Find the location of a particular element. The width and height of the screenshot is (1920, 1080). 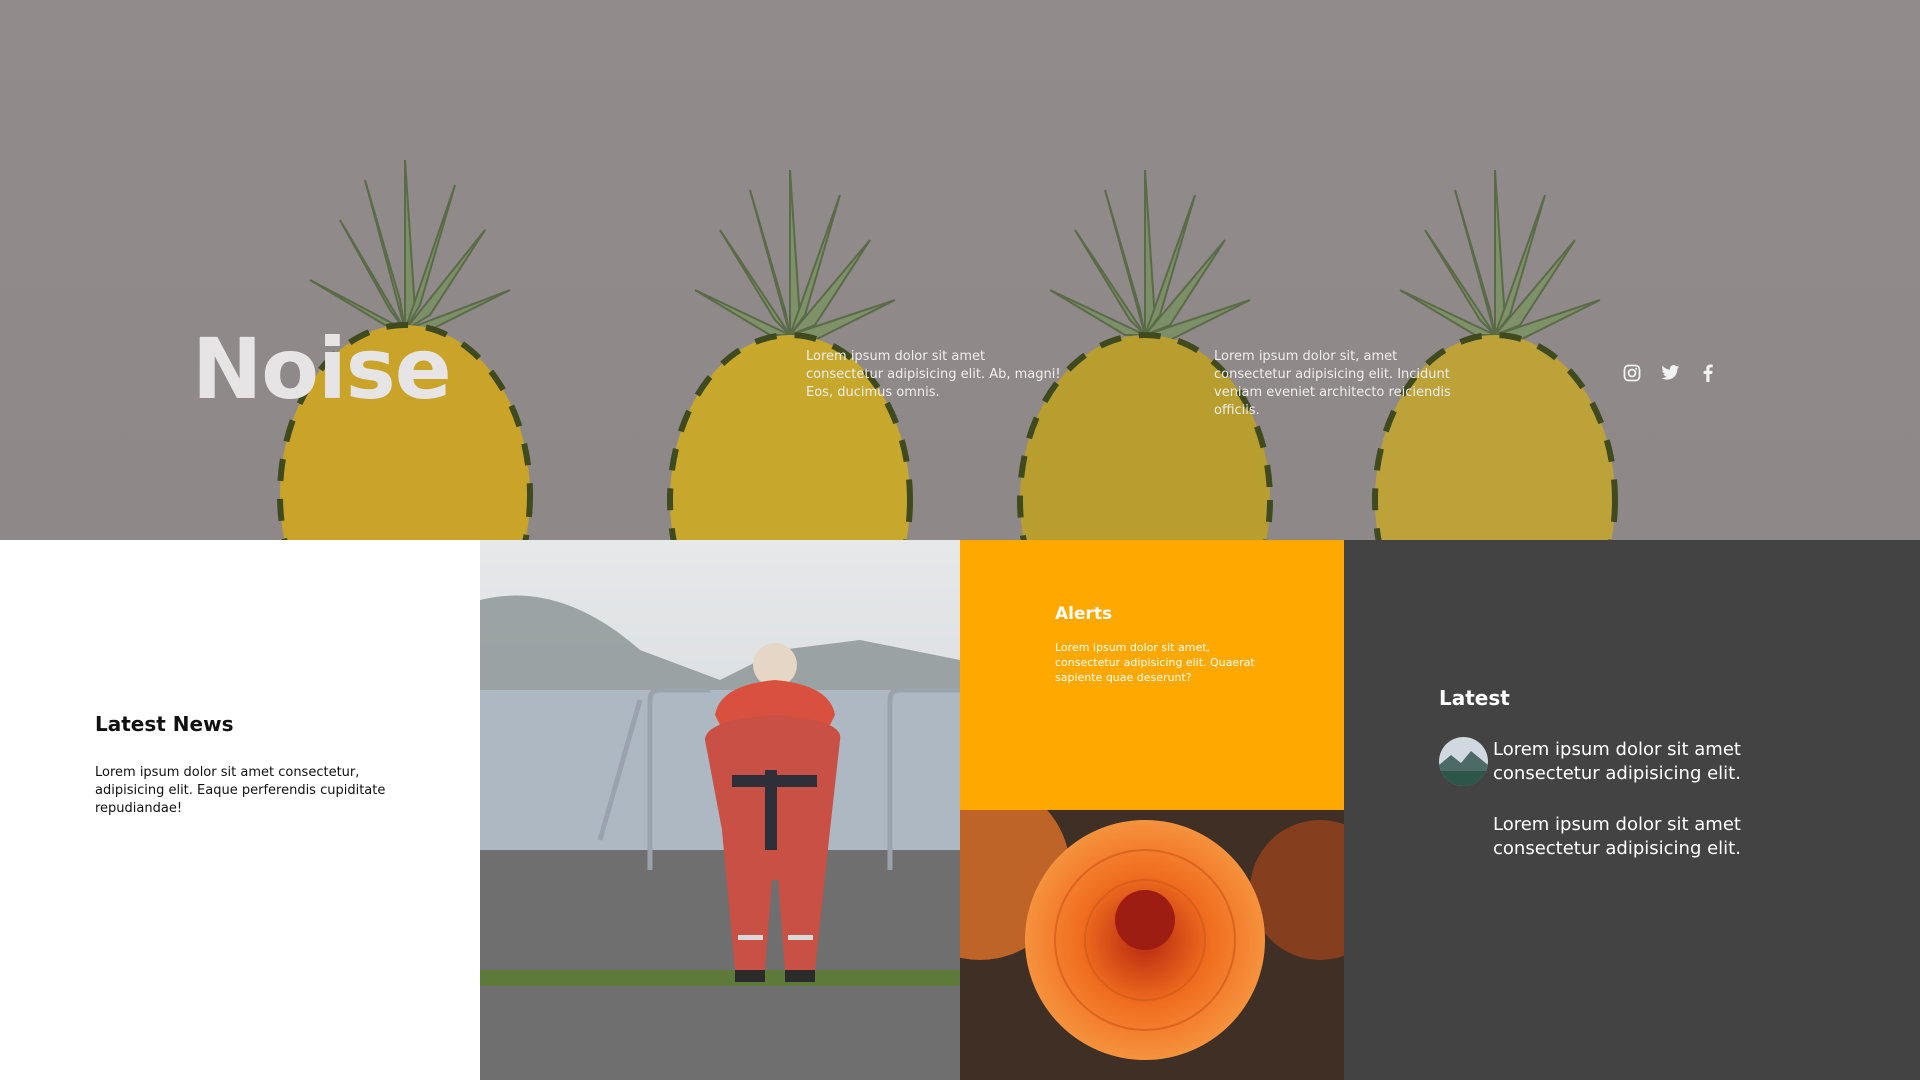

twitter-icon is located at coordinates (1670, 373).